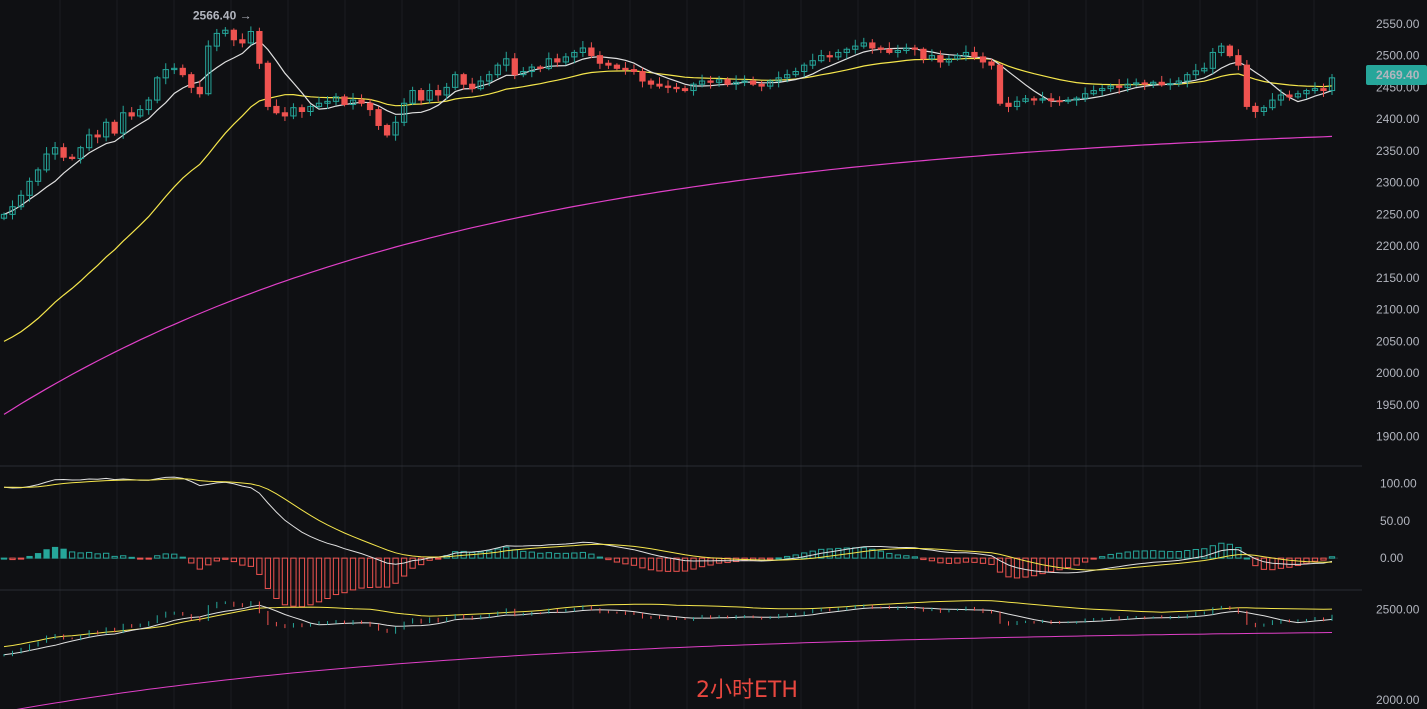  I want to click on overview-pane, so click(668, 654).